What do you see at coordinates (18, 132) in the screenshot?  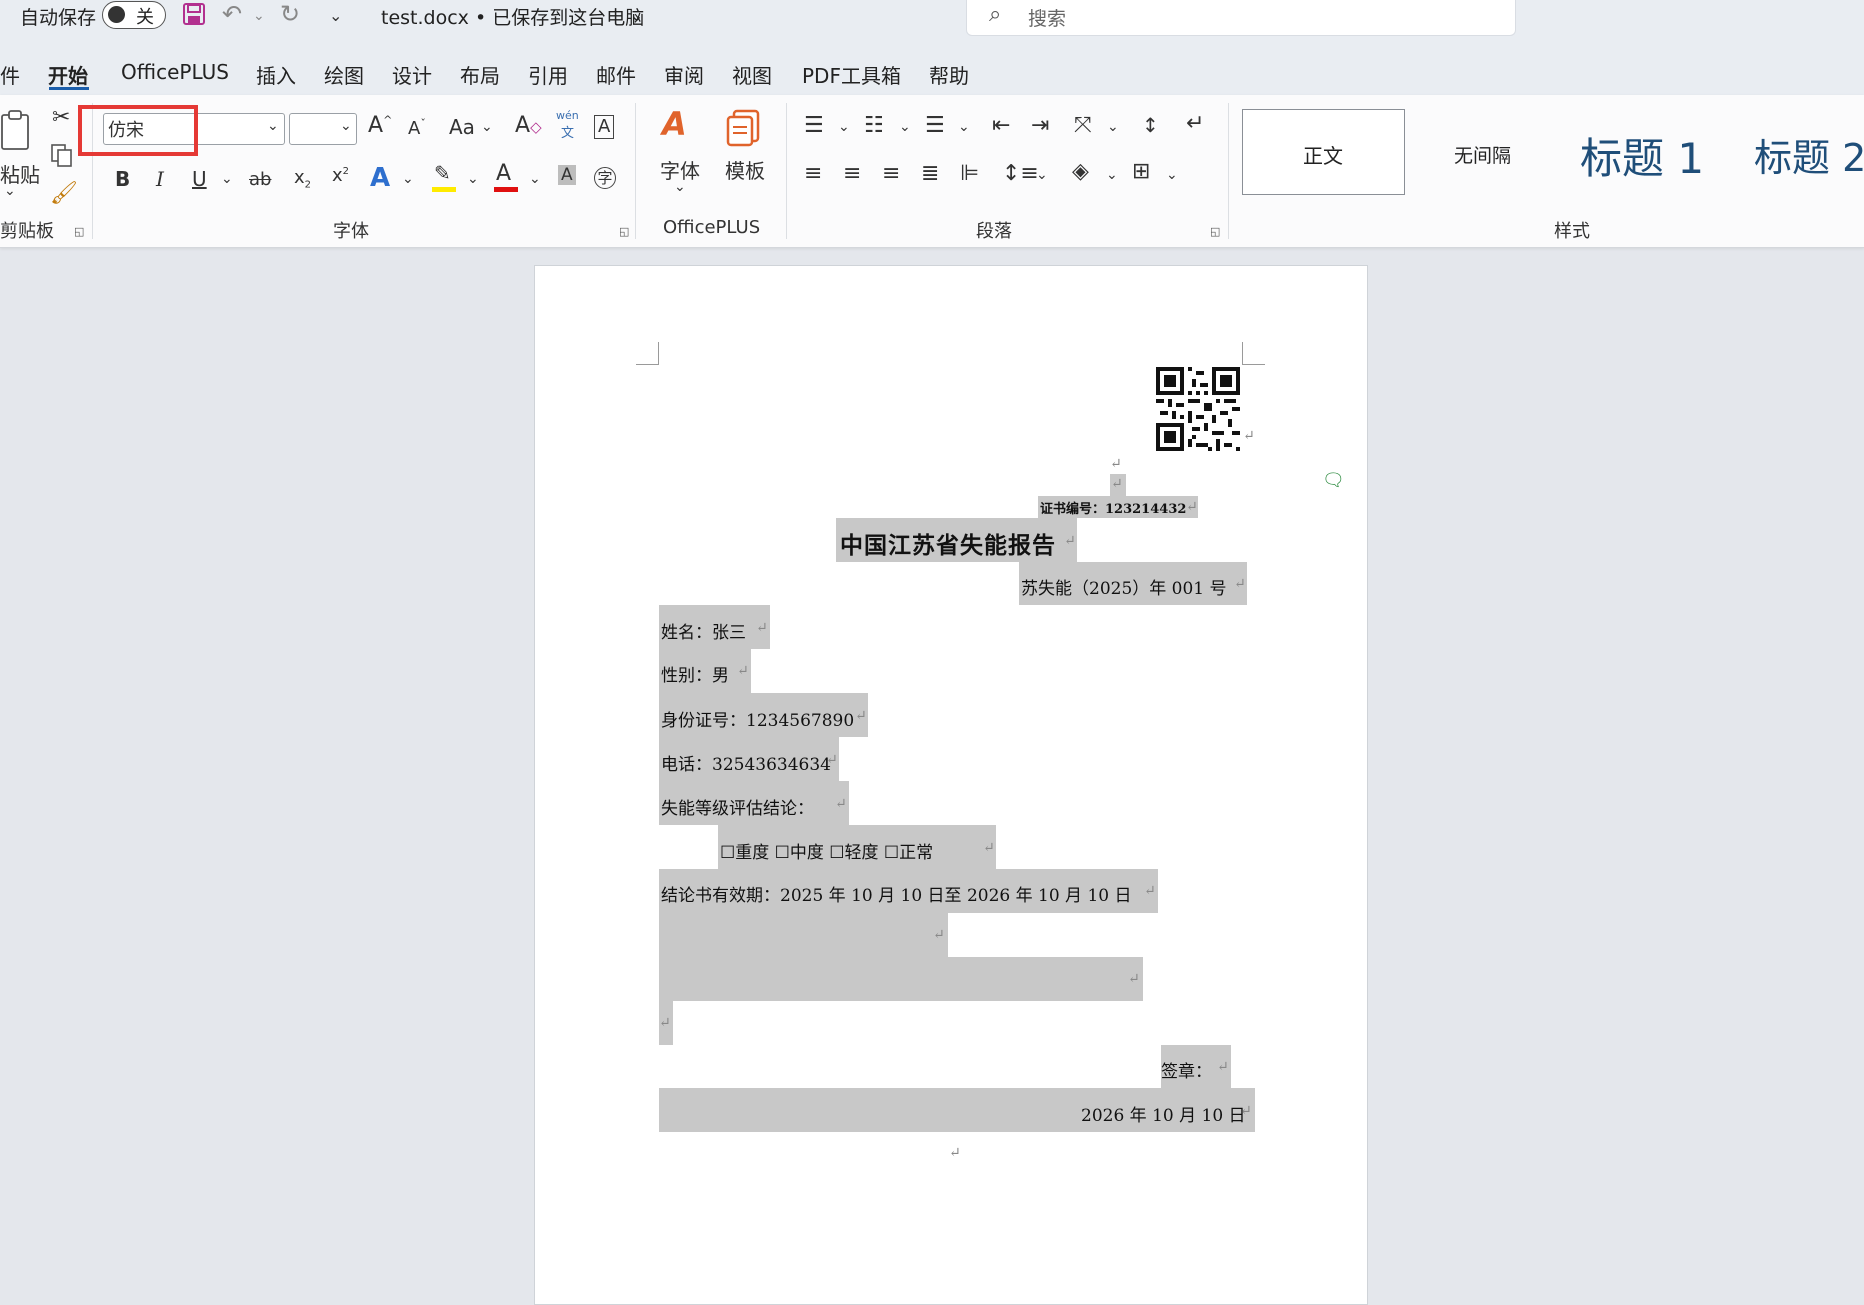 I see `paste-icon` at bounding box center [18, 132].